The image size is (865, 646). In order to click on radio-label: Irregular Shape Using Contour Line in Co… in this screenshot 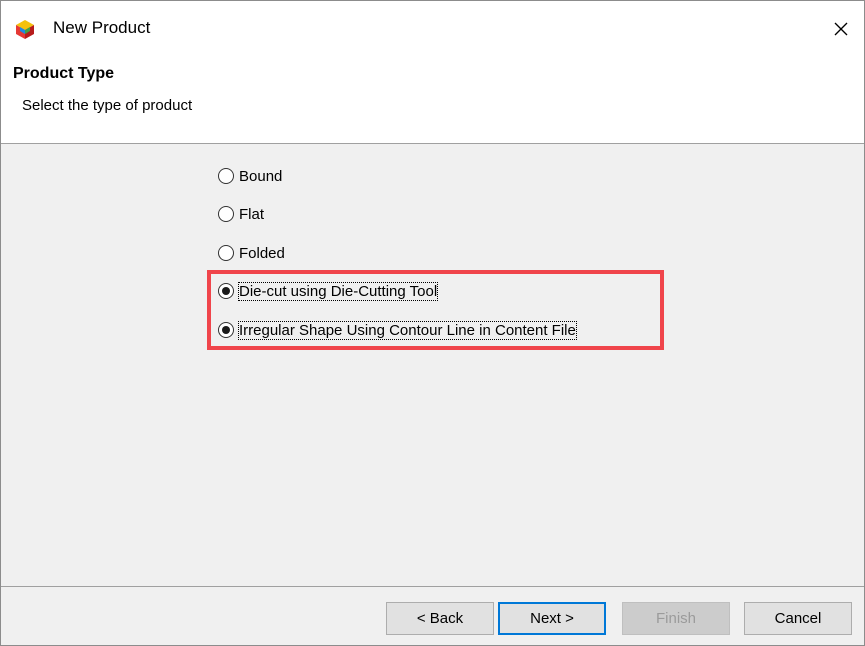, I will do `click(407, 330)`.